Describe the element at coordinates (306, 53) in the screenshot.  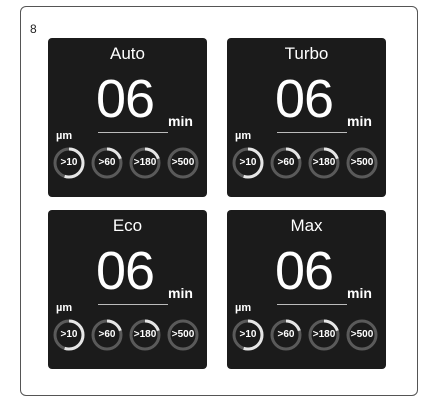
I see `mode-label: Turbo` at that location.